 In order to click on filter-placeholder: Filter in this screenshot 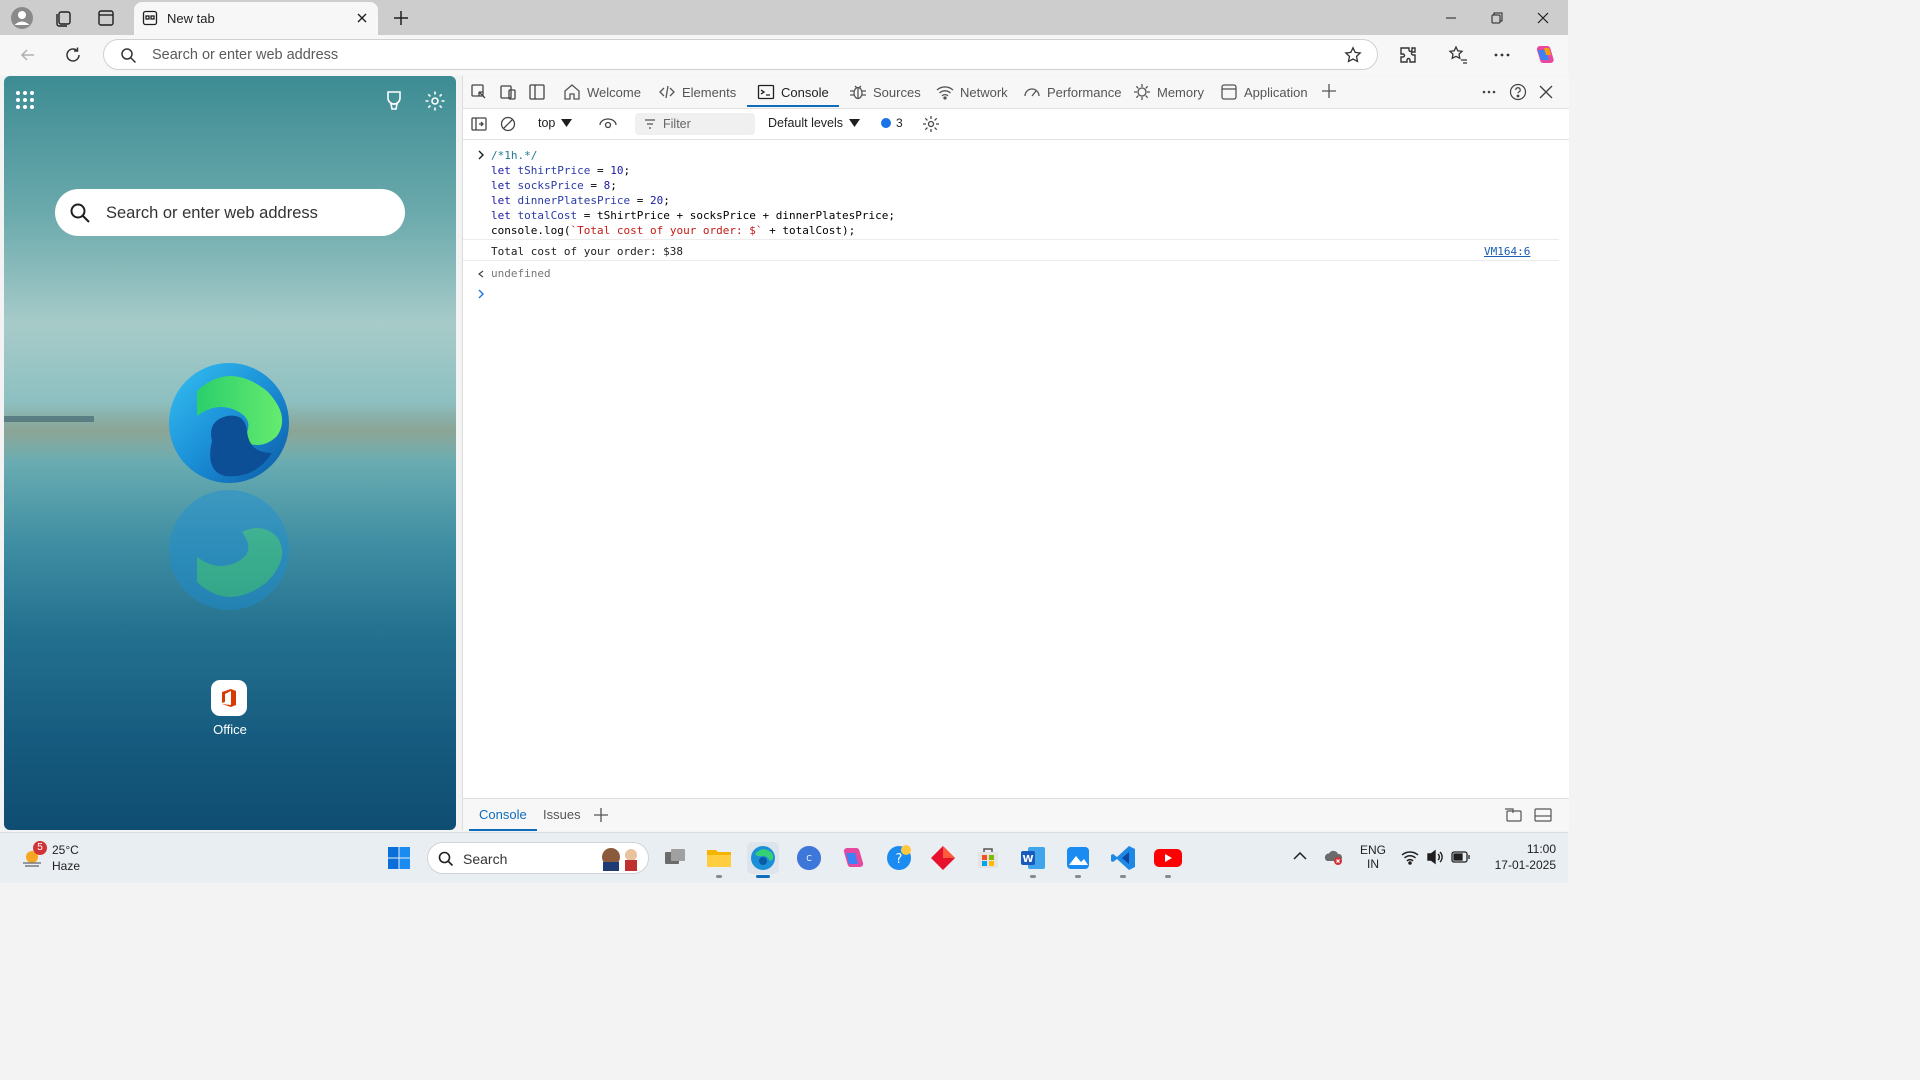, I will do `click(677, 124)`.